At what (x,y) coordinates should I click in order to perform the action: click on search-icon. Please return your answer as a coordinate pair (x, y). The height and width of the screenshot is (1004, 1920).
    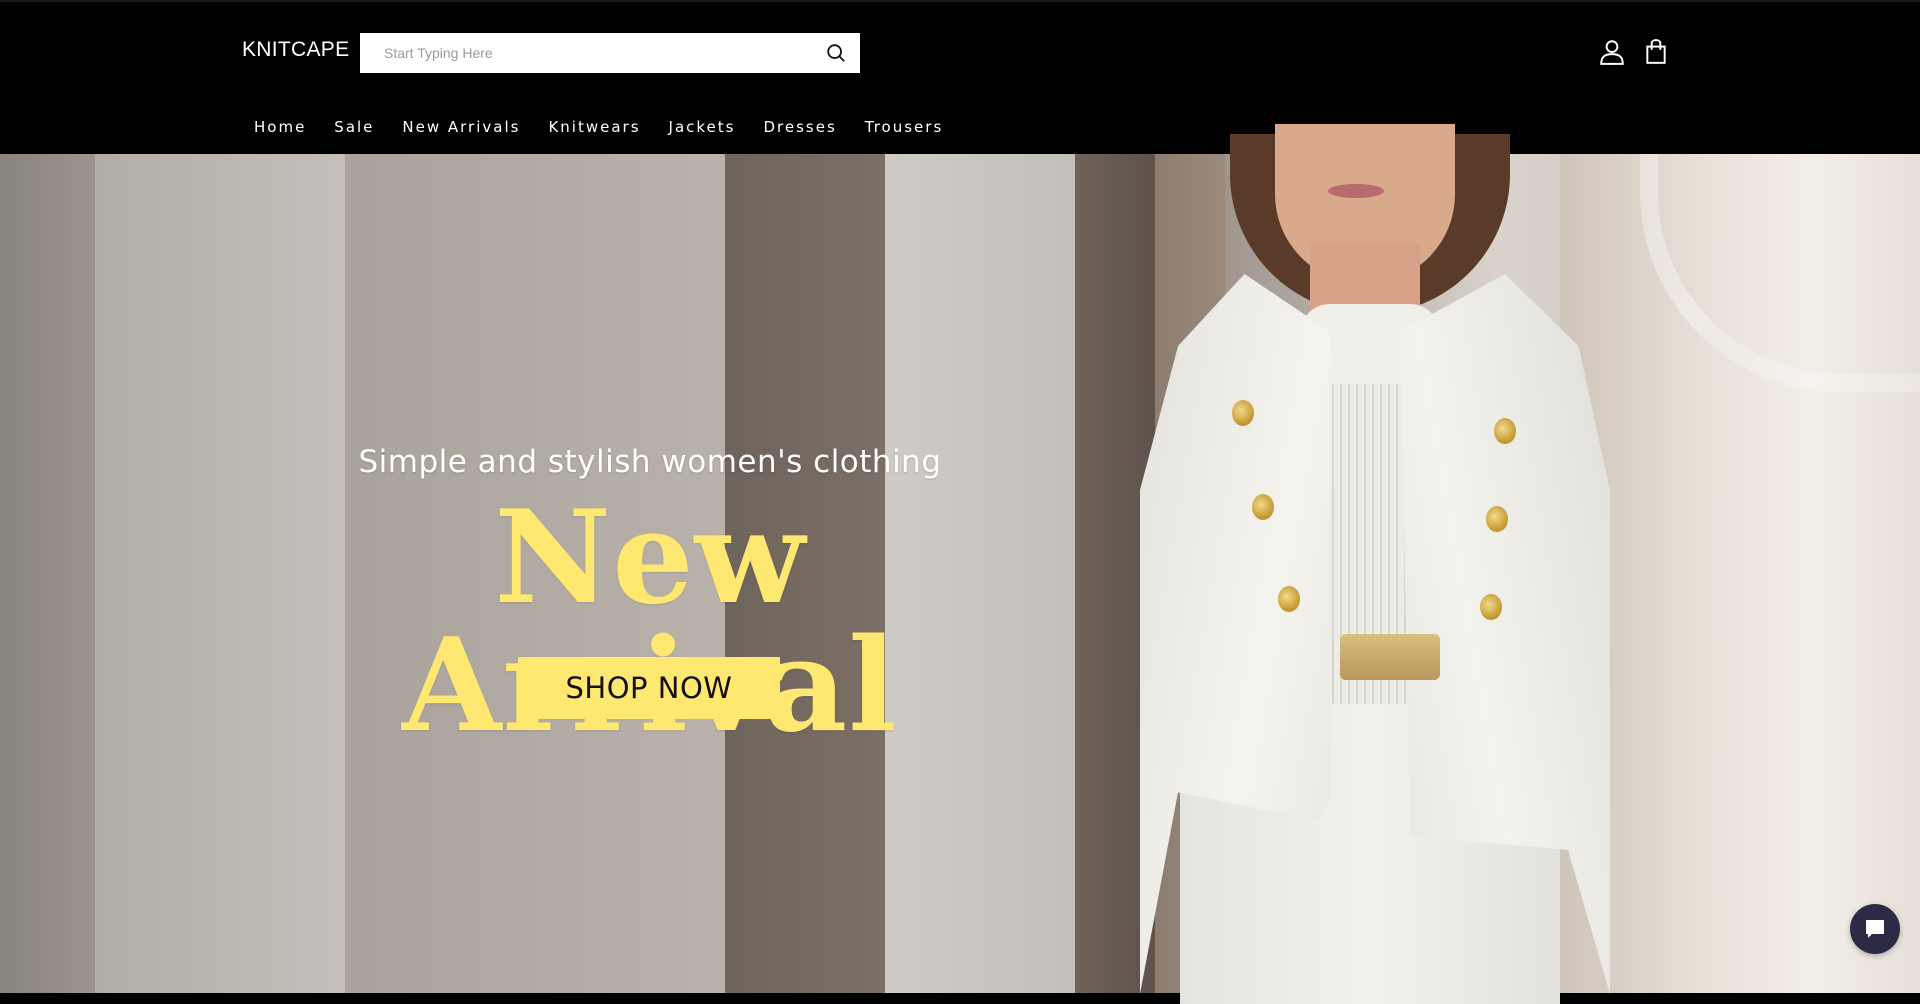
    Looking at the image, I should click on (836, 53).